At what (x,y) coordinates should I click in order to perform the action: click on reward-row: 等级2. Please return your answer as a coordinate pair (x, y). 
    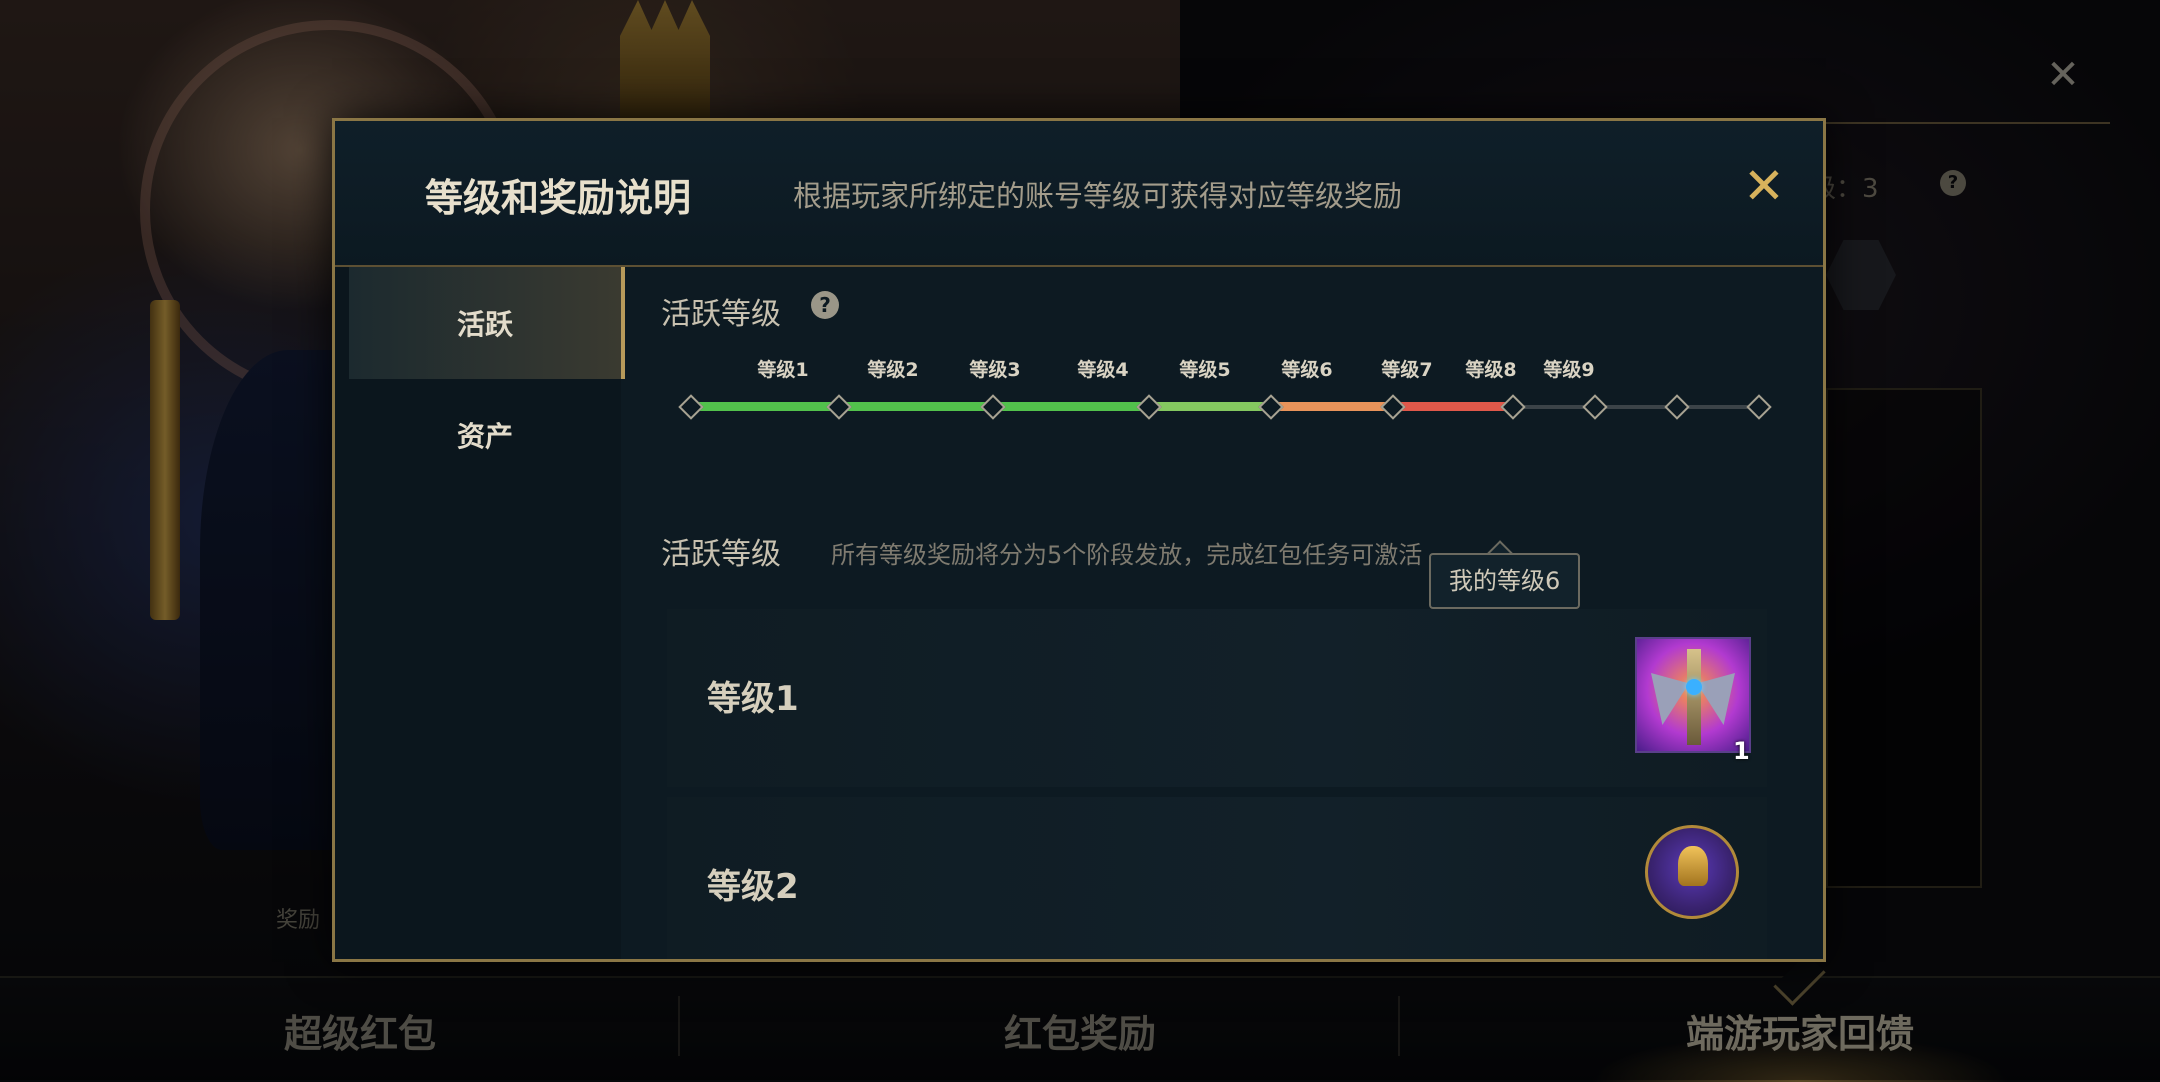
    Looking at the image, I should click on (1217, 878).